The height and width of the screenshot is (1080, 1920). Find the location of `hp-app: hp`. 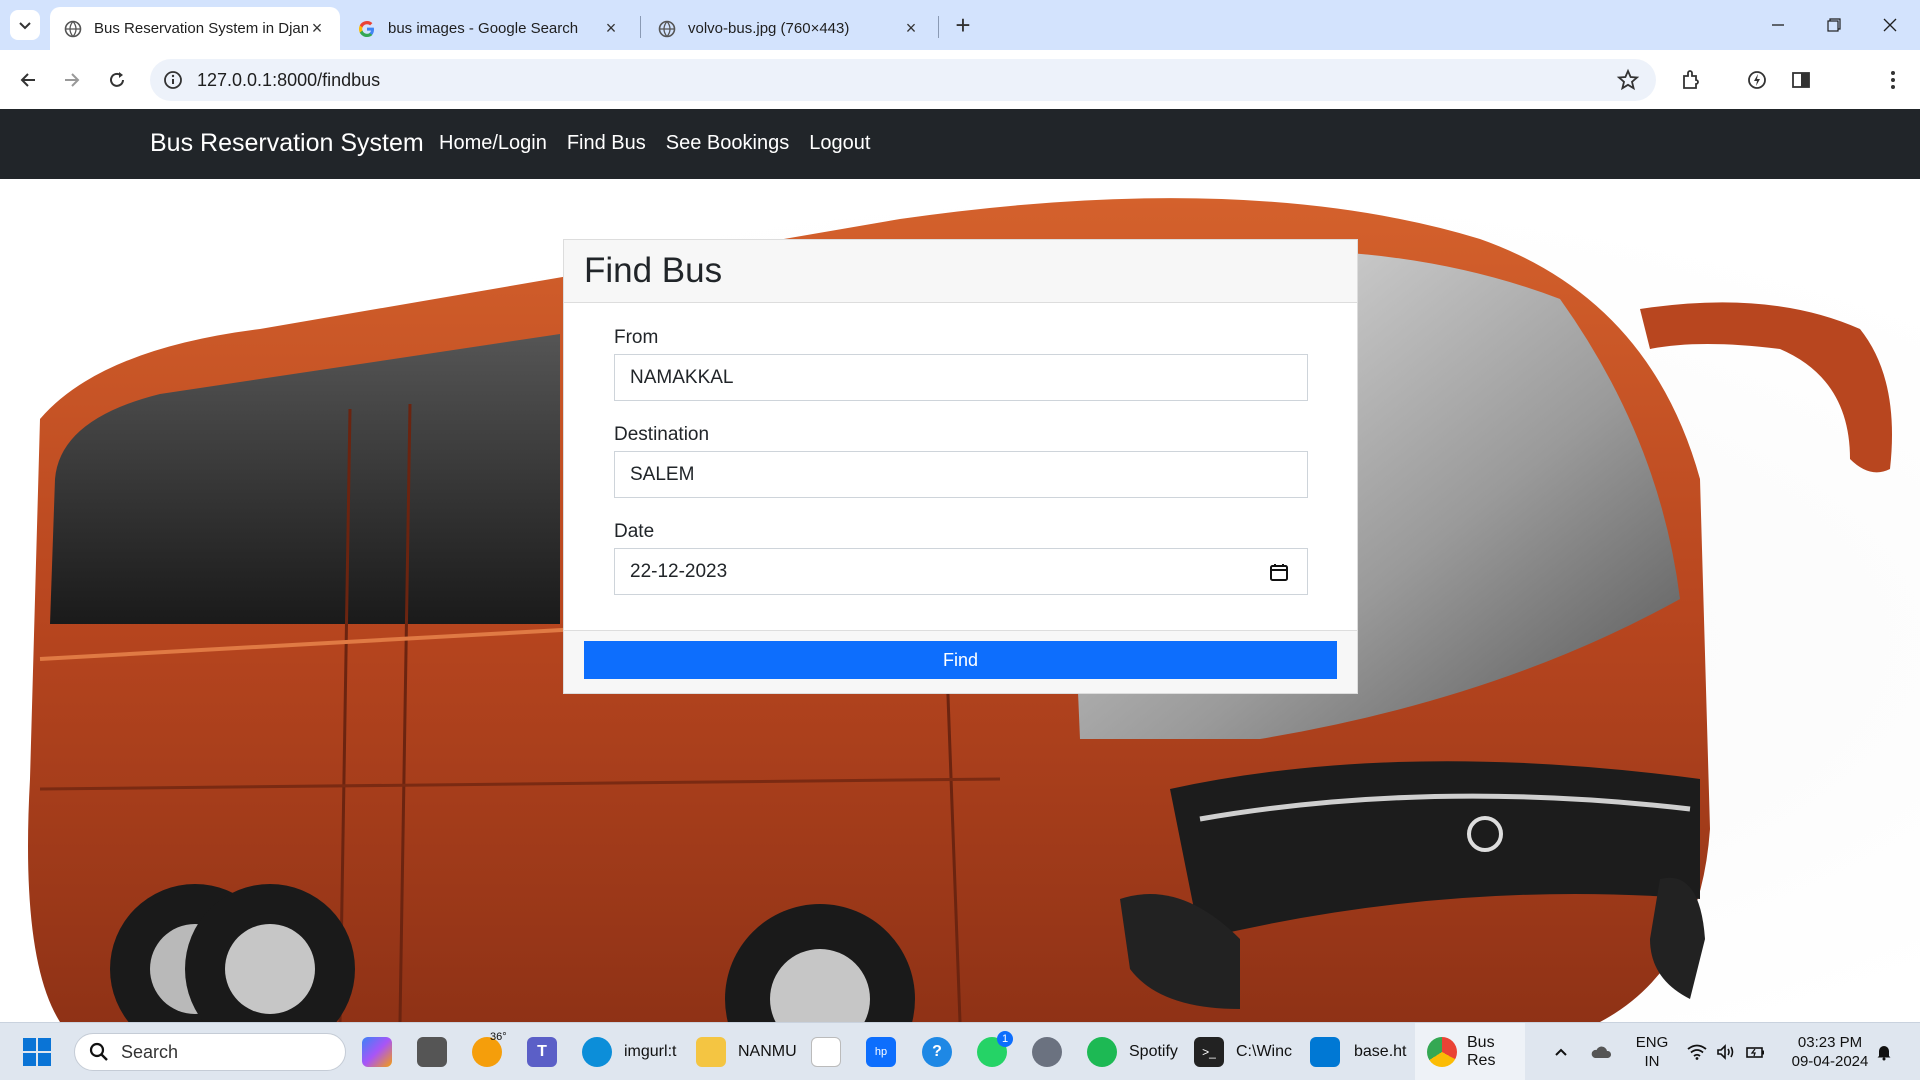

hp-app: hp is located at coordinates (881, 1051).